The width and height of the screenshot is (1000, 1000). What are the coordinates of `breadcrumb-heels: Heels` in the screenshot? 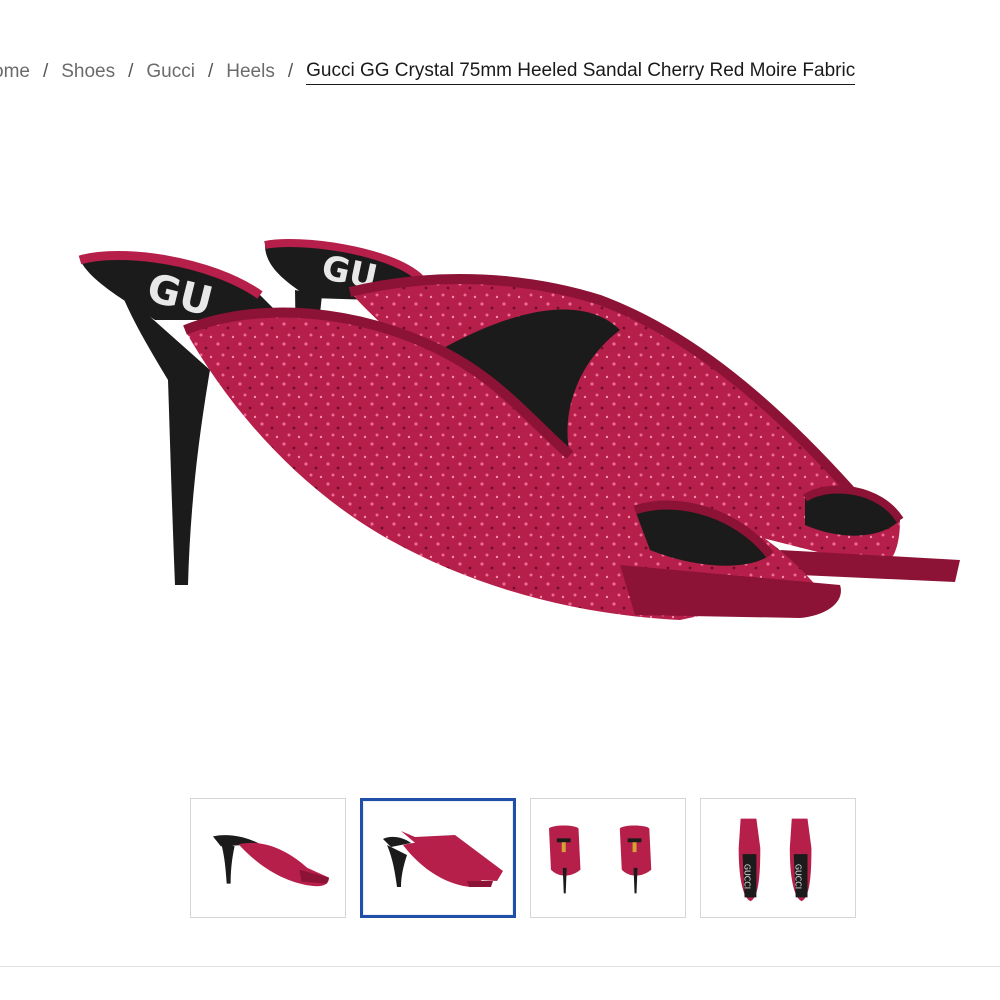 It's located at (250, 72).